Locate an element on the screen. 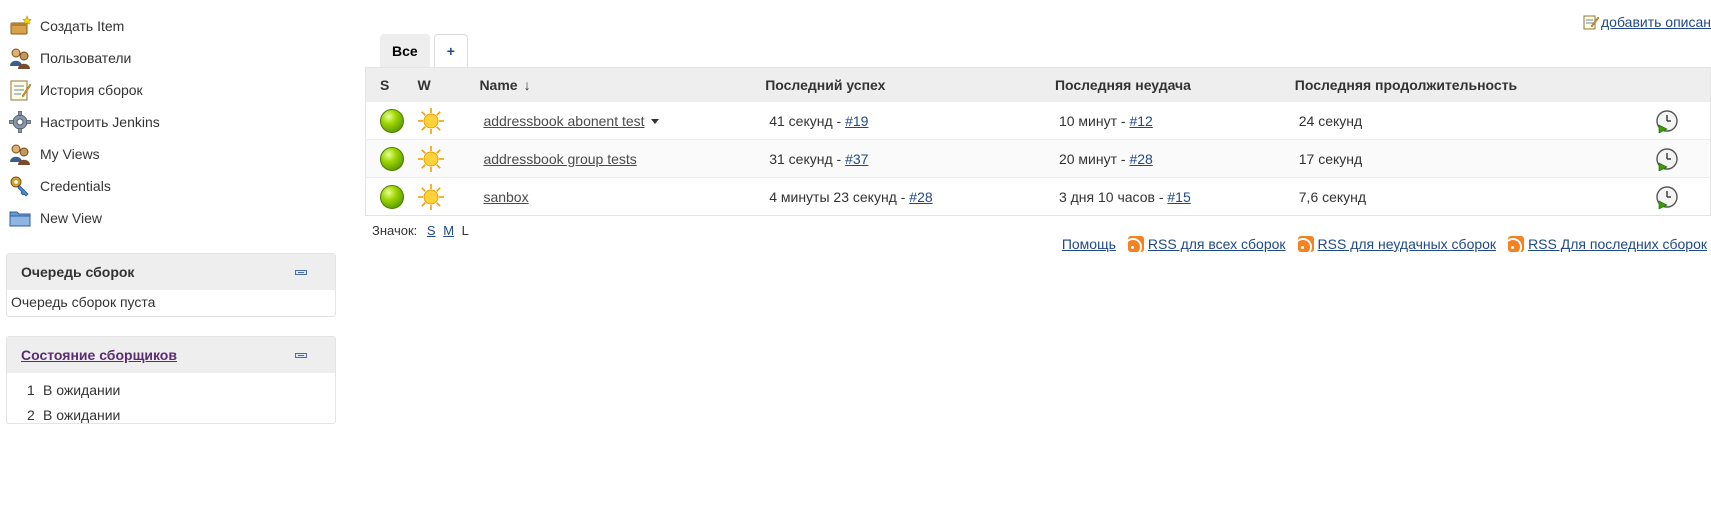 This screenshot has width=1711, height=530. icon-size-s-link: S is located at coordinates (431, 230).